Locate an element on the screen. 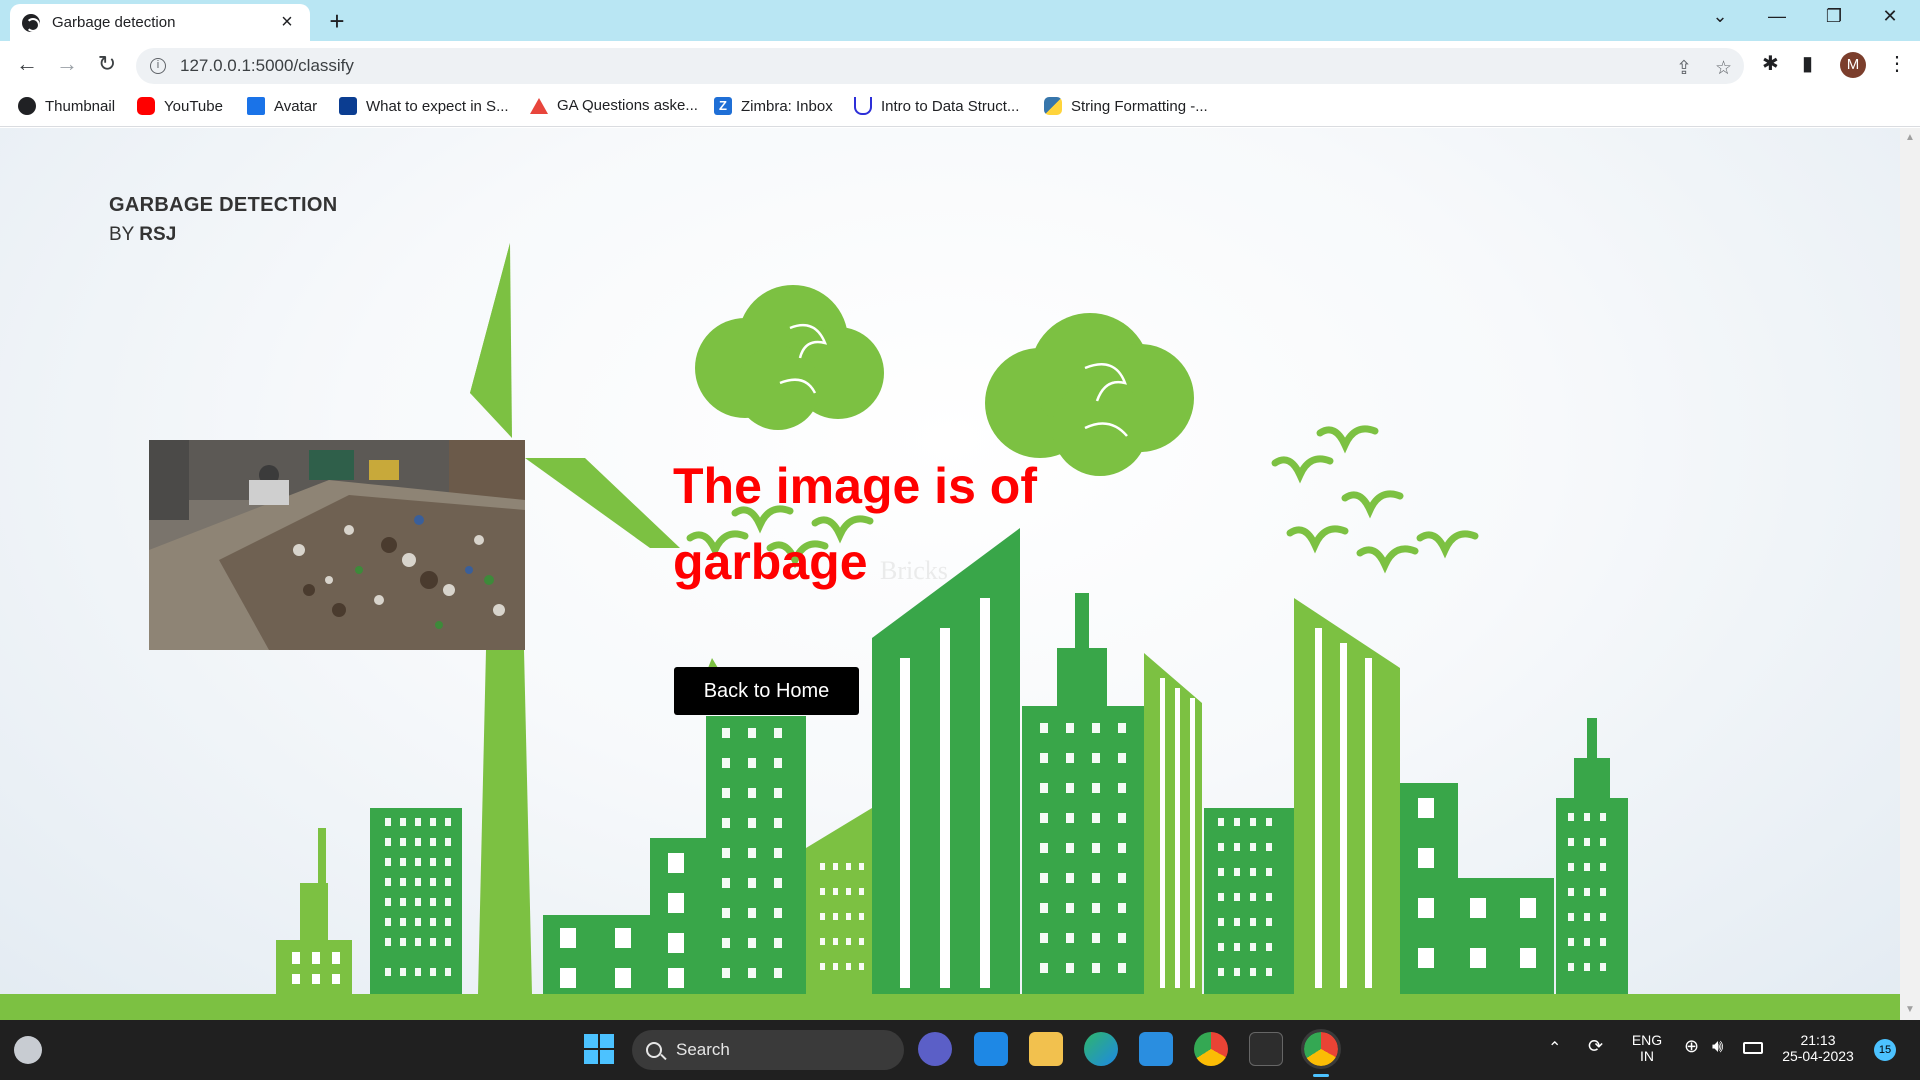 This screenshot has width=1920, height=1080. terminal-icon is located at coordinates (1266, 1049).